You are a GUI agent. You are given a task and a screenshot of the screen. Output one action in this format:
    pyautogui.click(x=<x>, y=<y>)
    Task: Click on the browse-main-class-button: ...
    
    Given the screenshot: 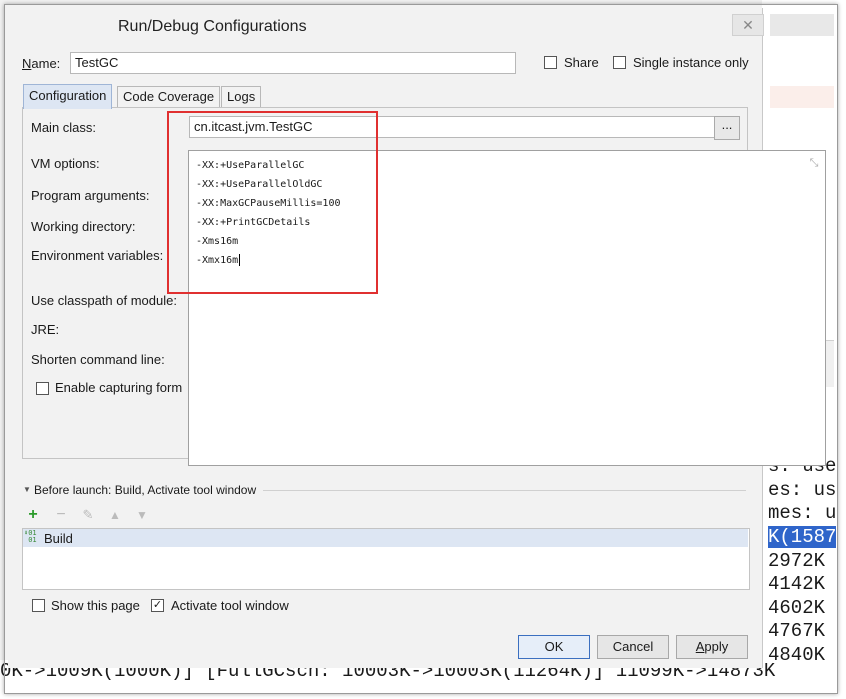 What is the action you would take?
    pyautogui.click(x=727, y=128)
    